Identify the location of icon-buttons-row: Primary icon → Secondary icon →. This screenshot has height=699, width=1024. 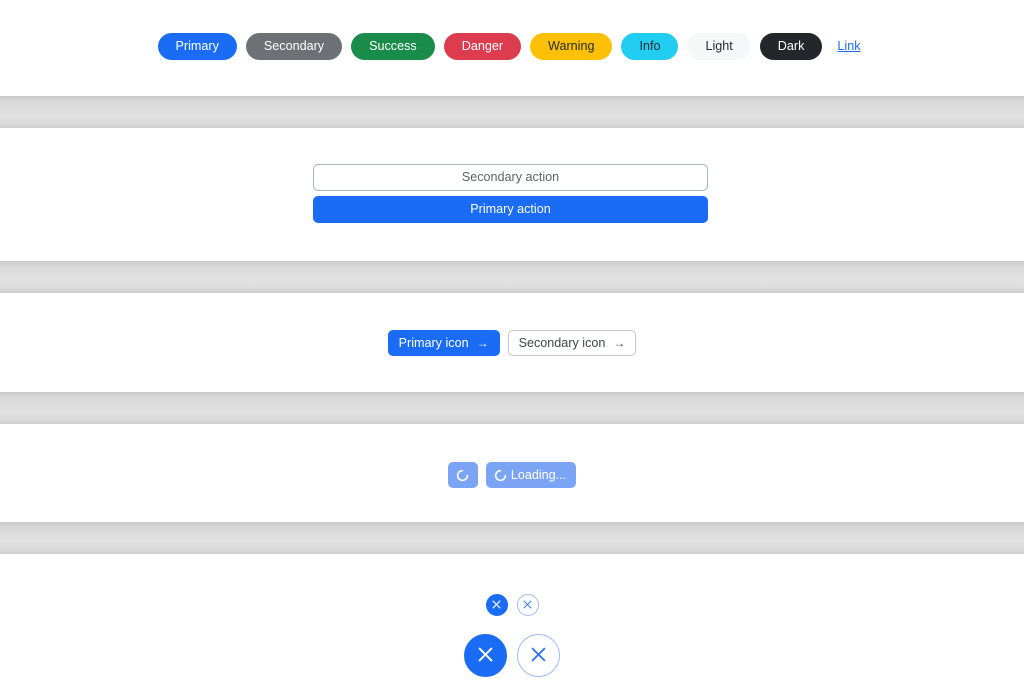
(512, 343).